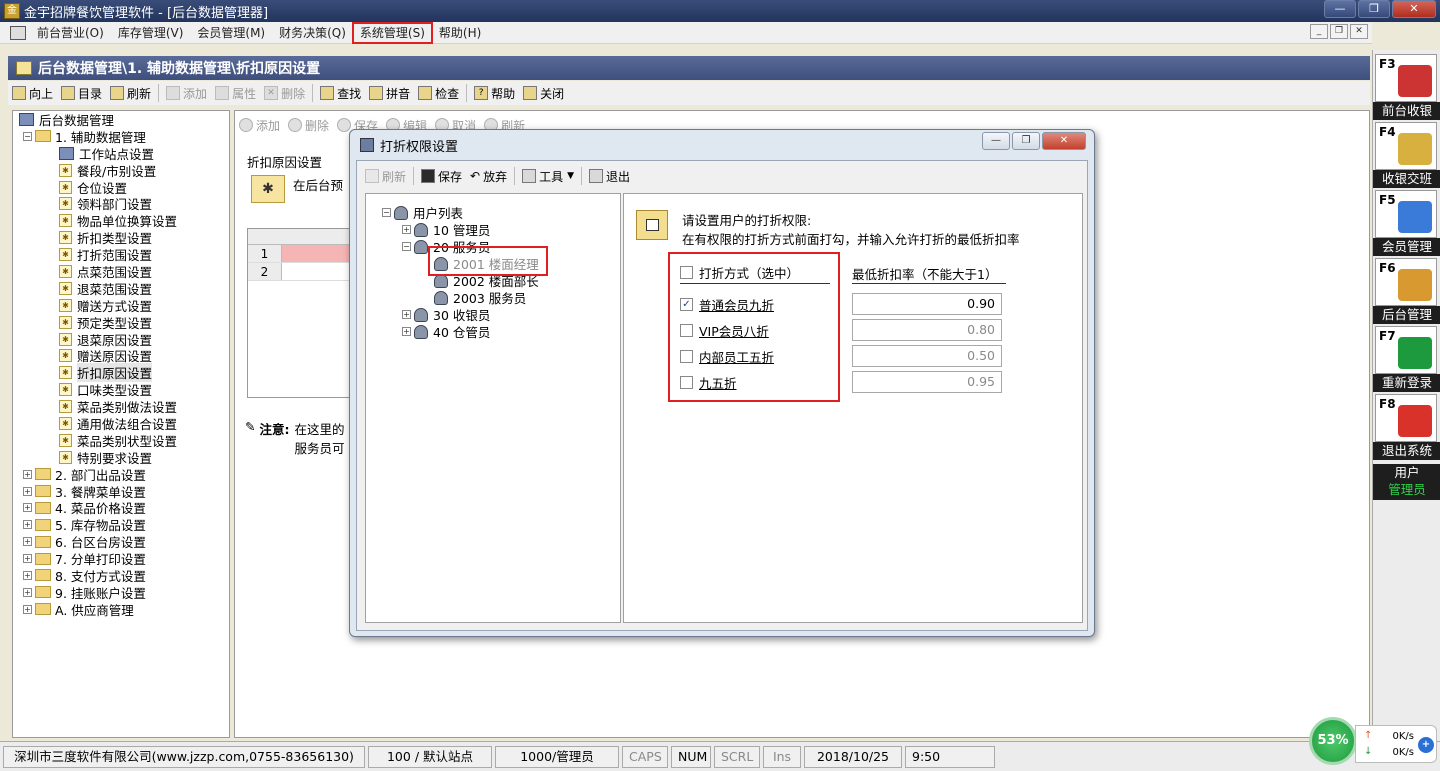 This screenshot has height=771, width=1440. Describe the element at coordinates (392, 32) in the screenshot. I see `menu-system: 系统管理(S)` at that location.